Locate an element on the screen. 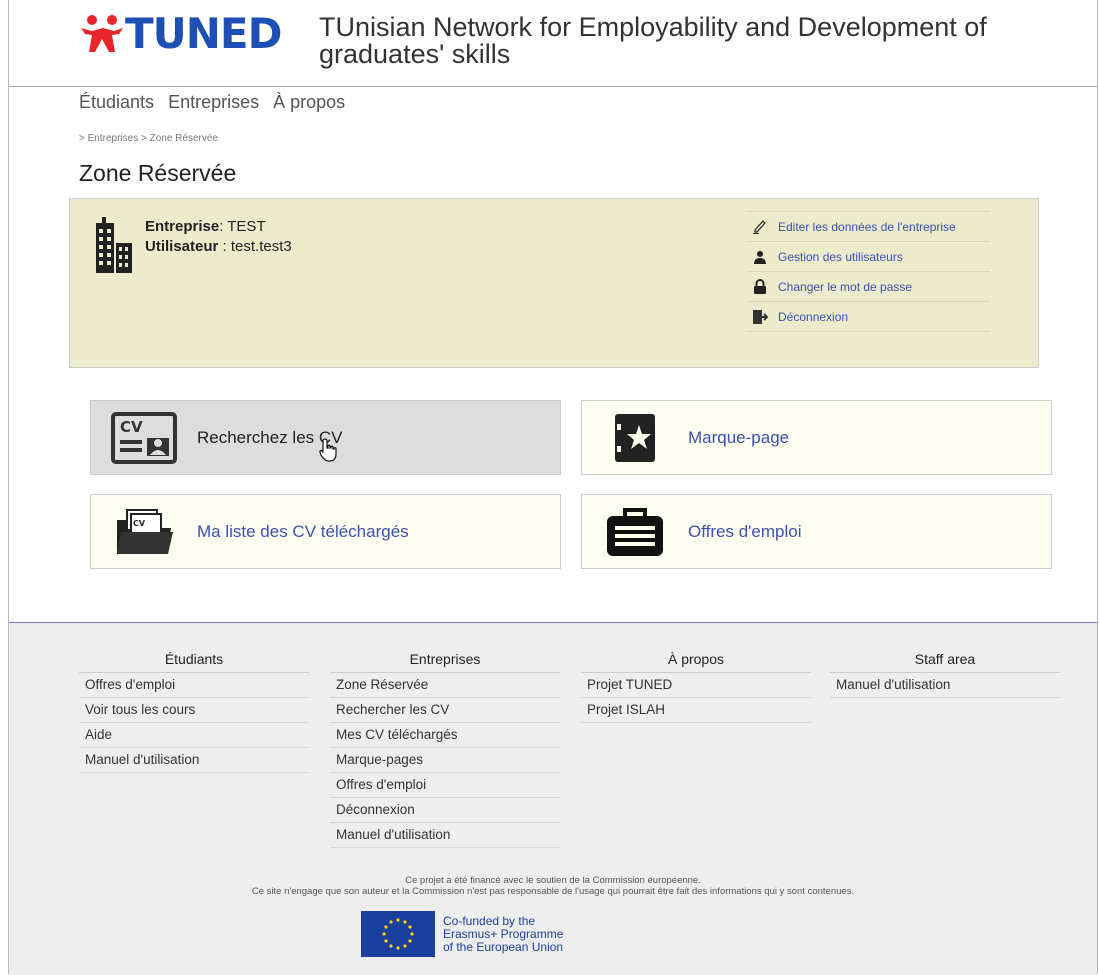 The image size is (1099, 975). footer-heading: À propos is located at coordinates (696, 662).